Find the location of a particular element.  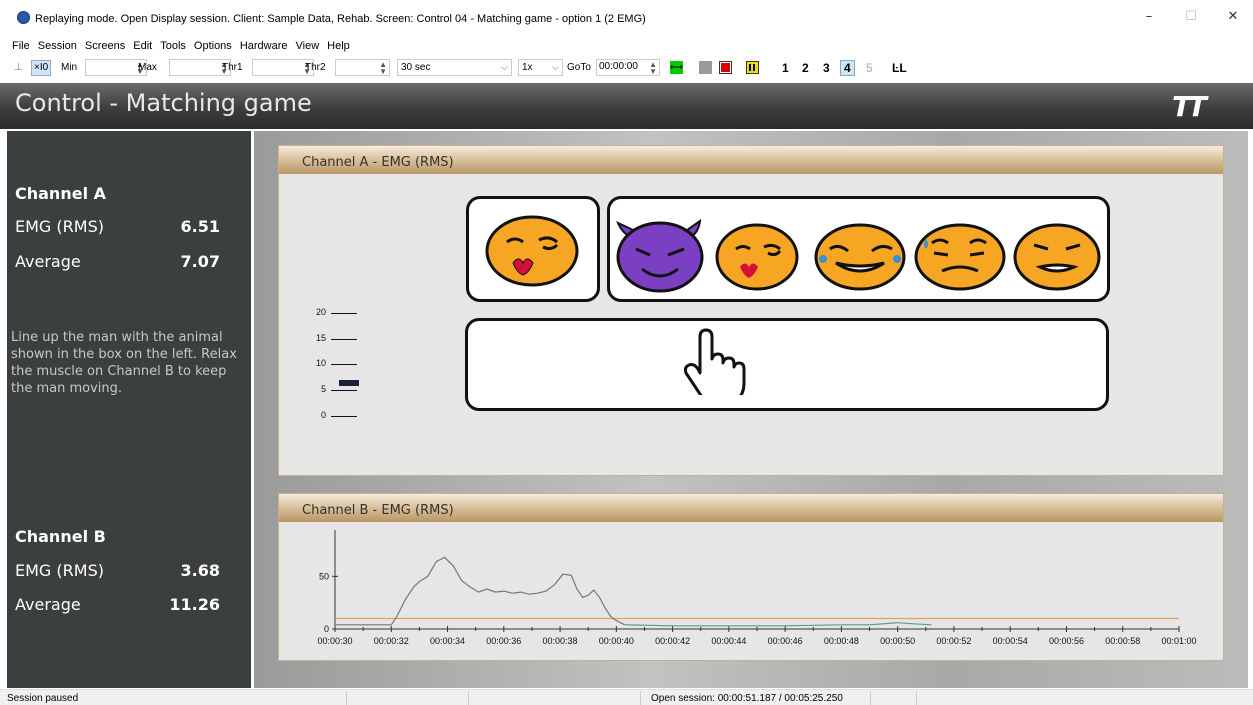

emoji-row-graphic is located at coordinates (858, 255).